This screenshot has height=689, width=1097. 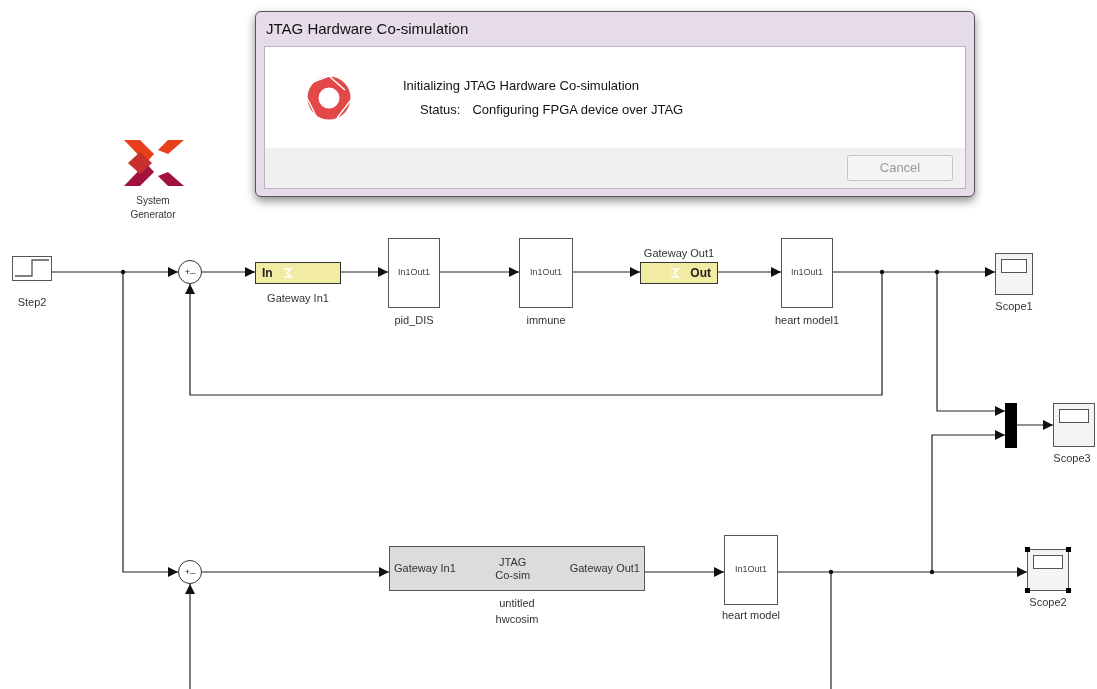 I want to click on block-title: JTAG Co-sim, so click(x=513, y=568).